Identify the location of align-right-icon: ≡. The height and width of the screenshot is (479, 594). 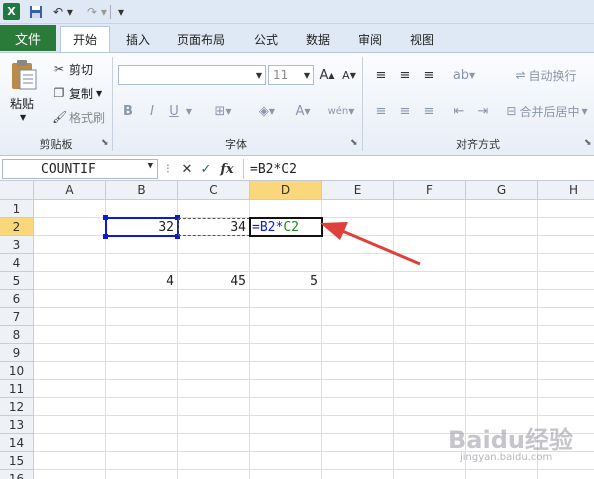
(429, 111).